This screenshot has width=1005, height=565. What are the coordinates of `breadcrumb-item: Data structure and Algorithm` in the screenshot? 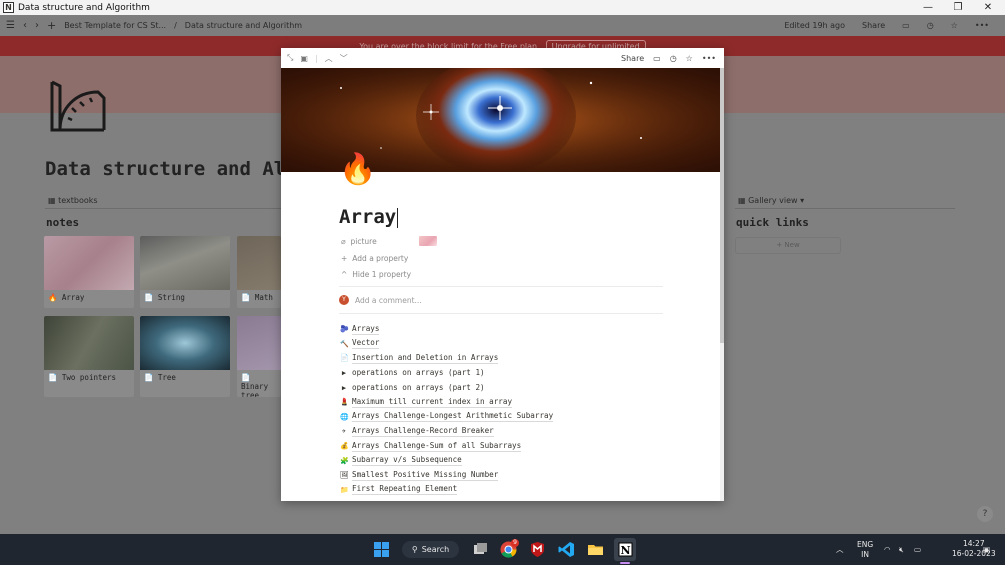 It's located at (243, 25).